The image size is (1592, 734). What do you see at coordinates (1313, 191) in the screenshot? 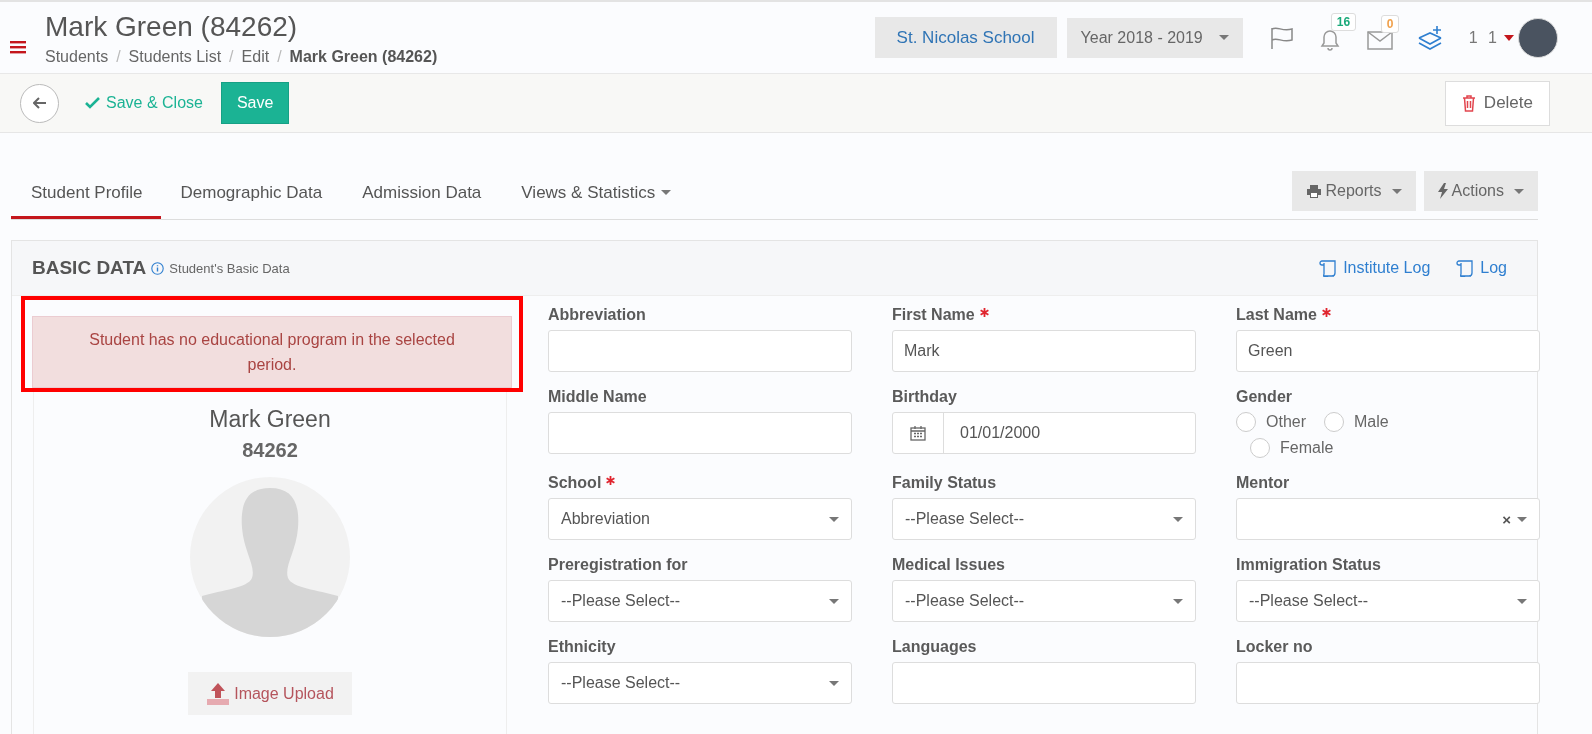
I see `printer-icon` at bounding box center [1313, 191].